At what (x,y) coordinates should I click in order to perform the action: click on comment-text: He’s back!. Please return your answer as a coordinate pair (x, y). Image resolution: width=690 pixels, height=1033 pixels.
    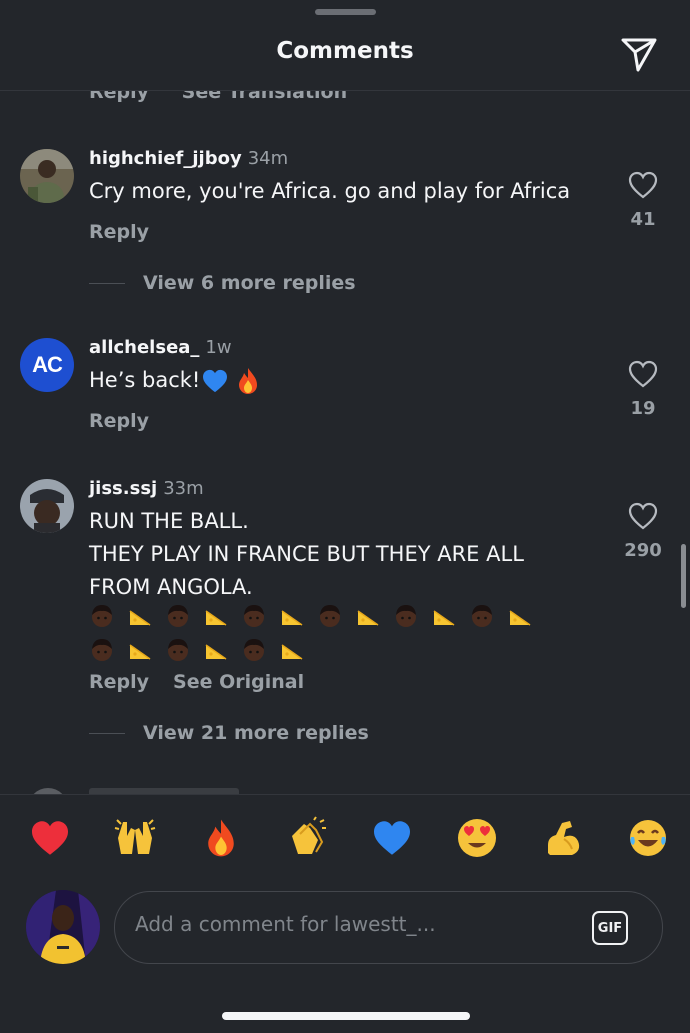
    Looking at the image, I should click on (145, 380).